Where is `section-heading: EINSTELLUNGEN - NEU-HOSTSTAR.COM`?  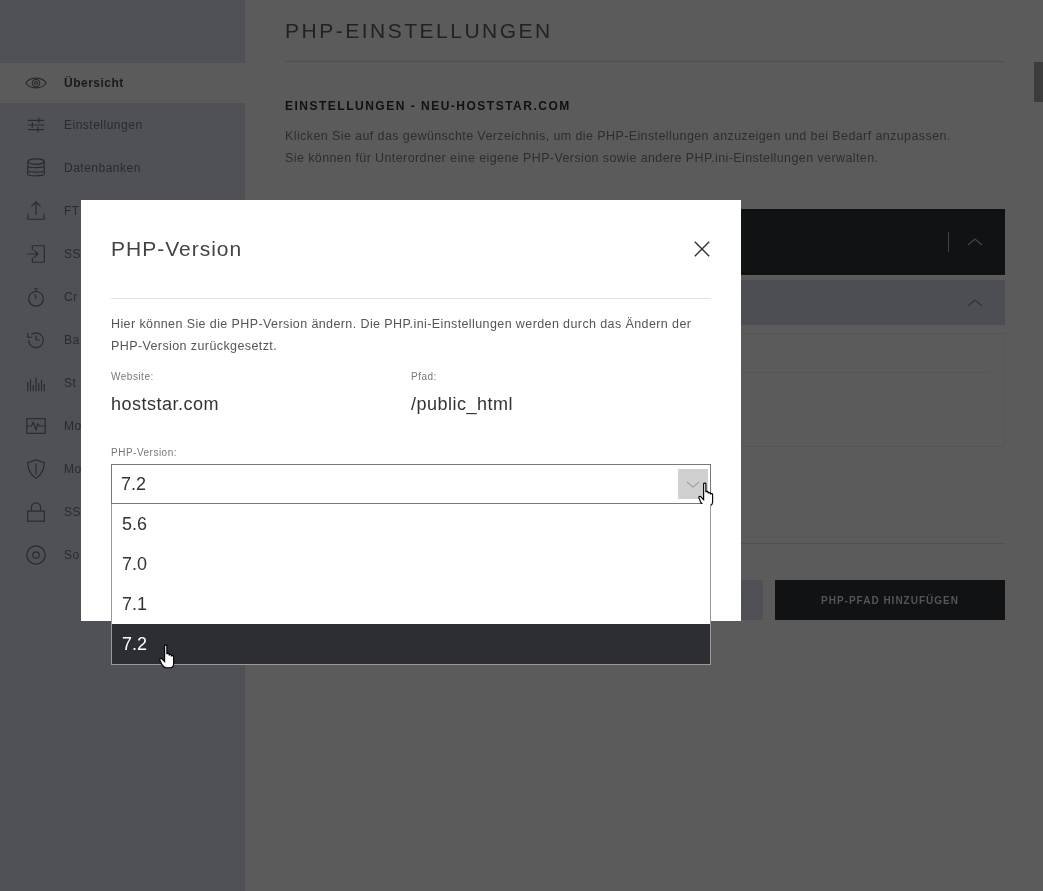
section-heading: EINSTELLUNGEN - NEU-HOSTSTAR.COM is located at coordinates (428, 106).